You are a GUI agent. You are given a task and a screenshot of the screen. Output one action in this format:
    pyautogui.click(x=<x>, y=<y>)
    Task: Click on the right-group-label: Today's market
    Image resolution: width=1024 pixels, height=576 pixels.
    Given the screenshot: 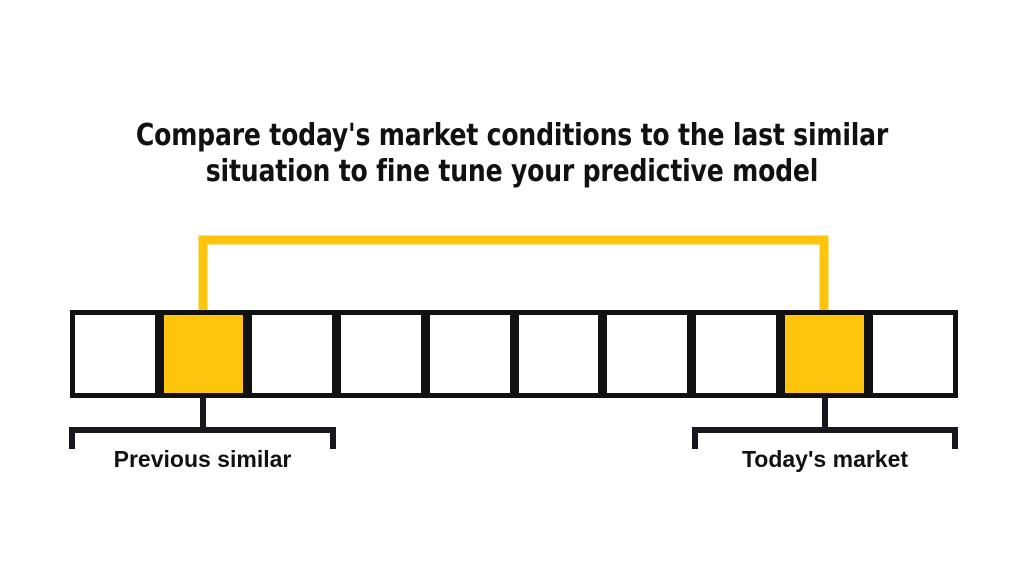 What is the action you would take?
    pyautogui.click(x=825, y=459)
    